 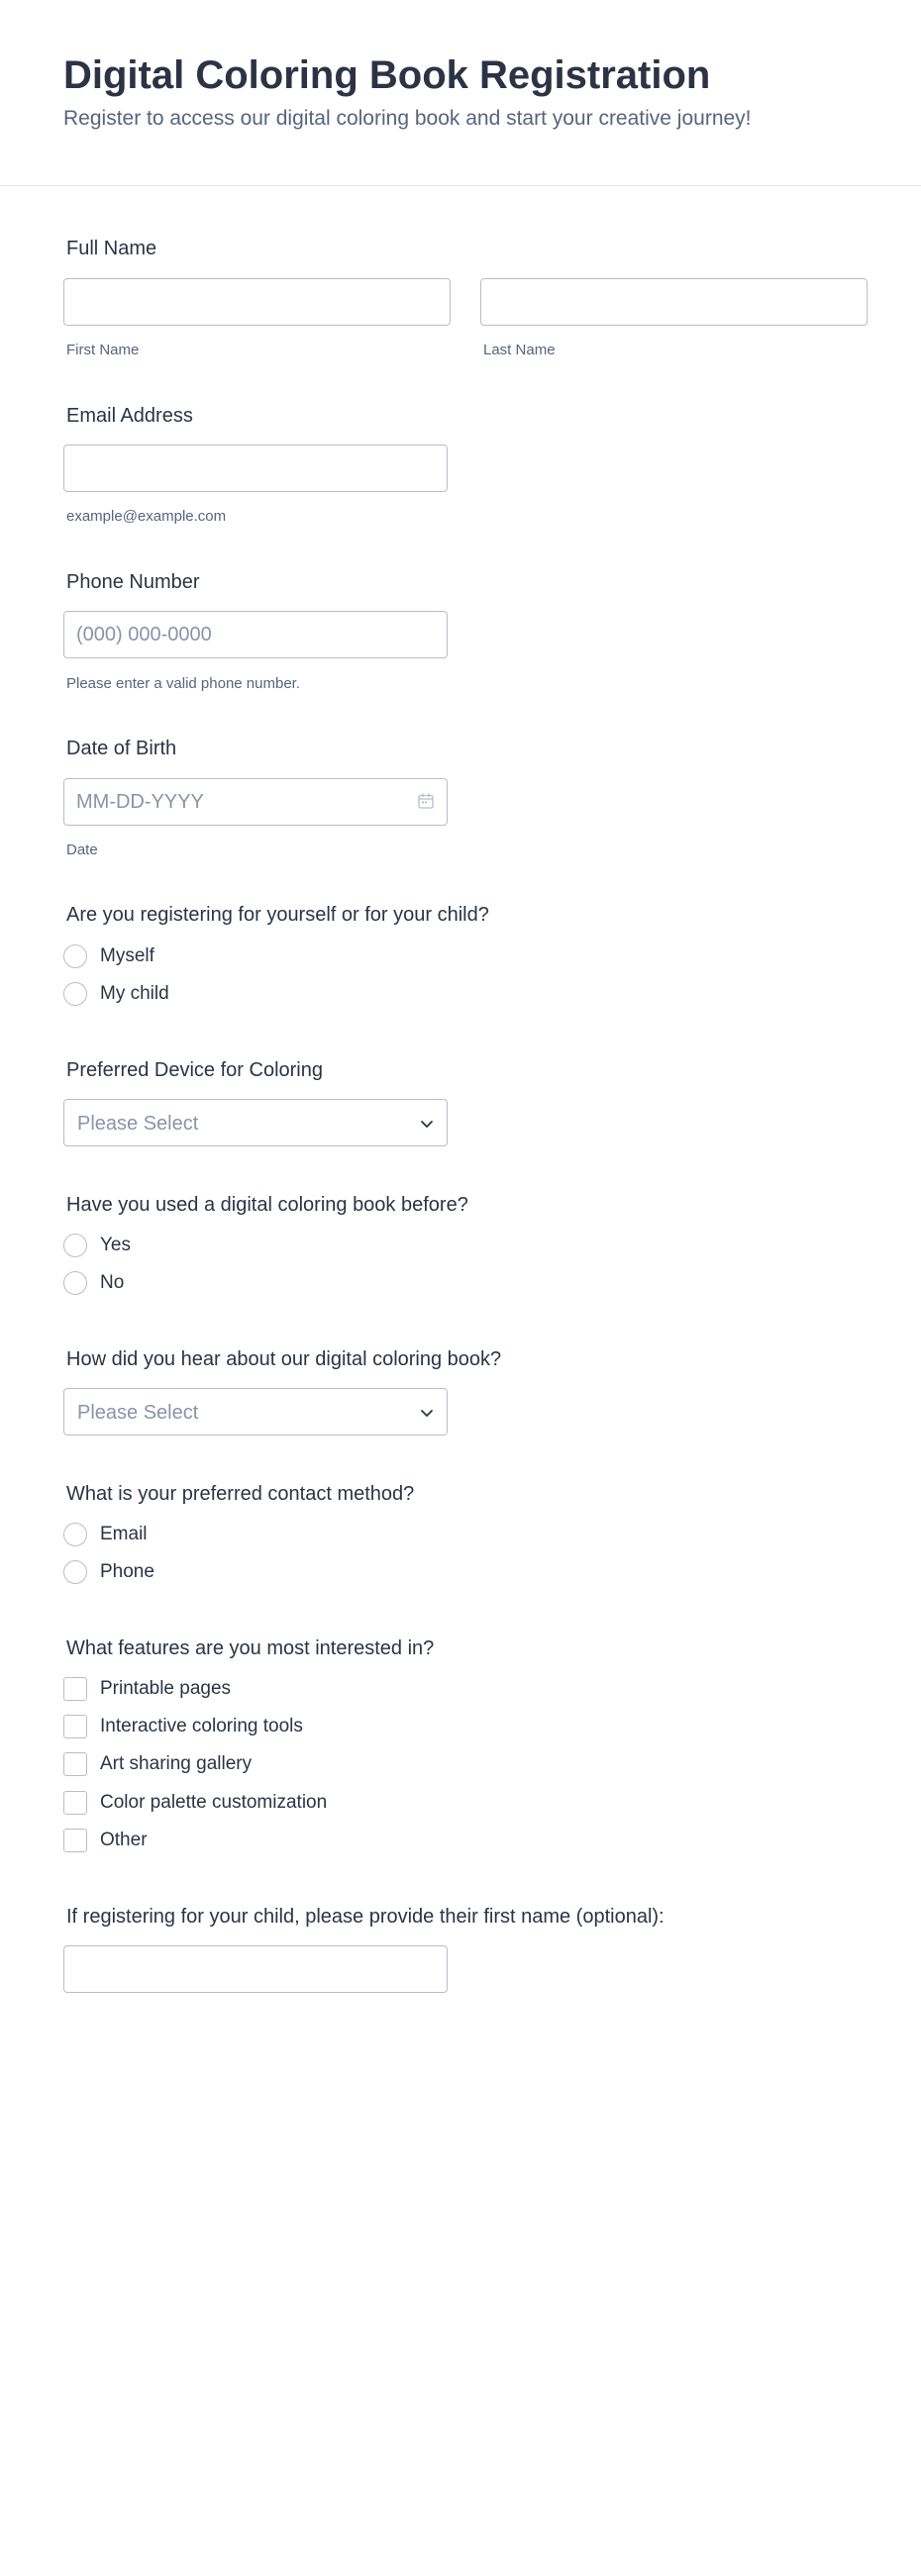 What do you see at coordinates (183, 684) in the screenshot?
I see `phone-sublabel: Please enter a valid phone number.` at bounding box center [183, 684].